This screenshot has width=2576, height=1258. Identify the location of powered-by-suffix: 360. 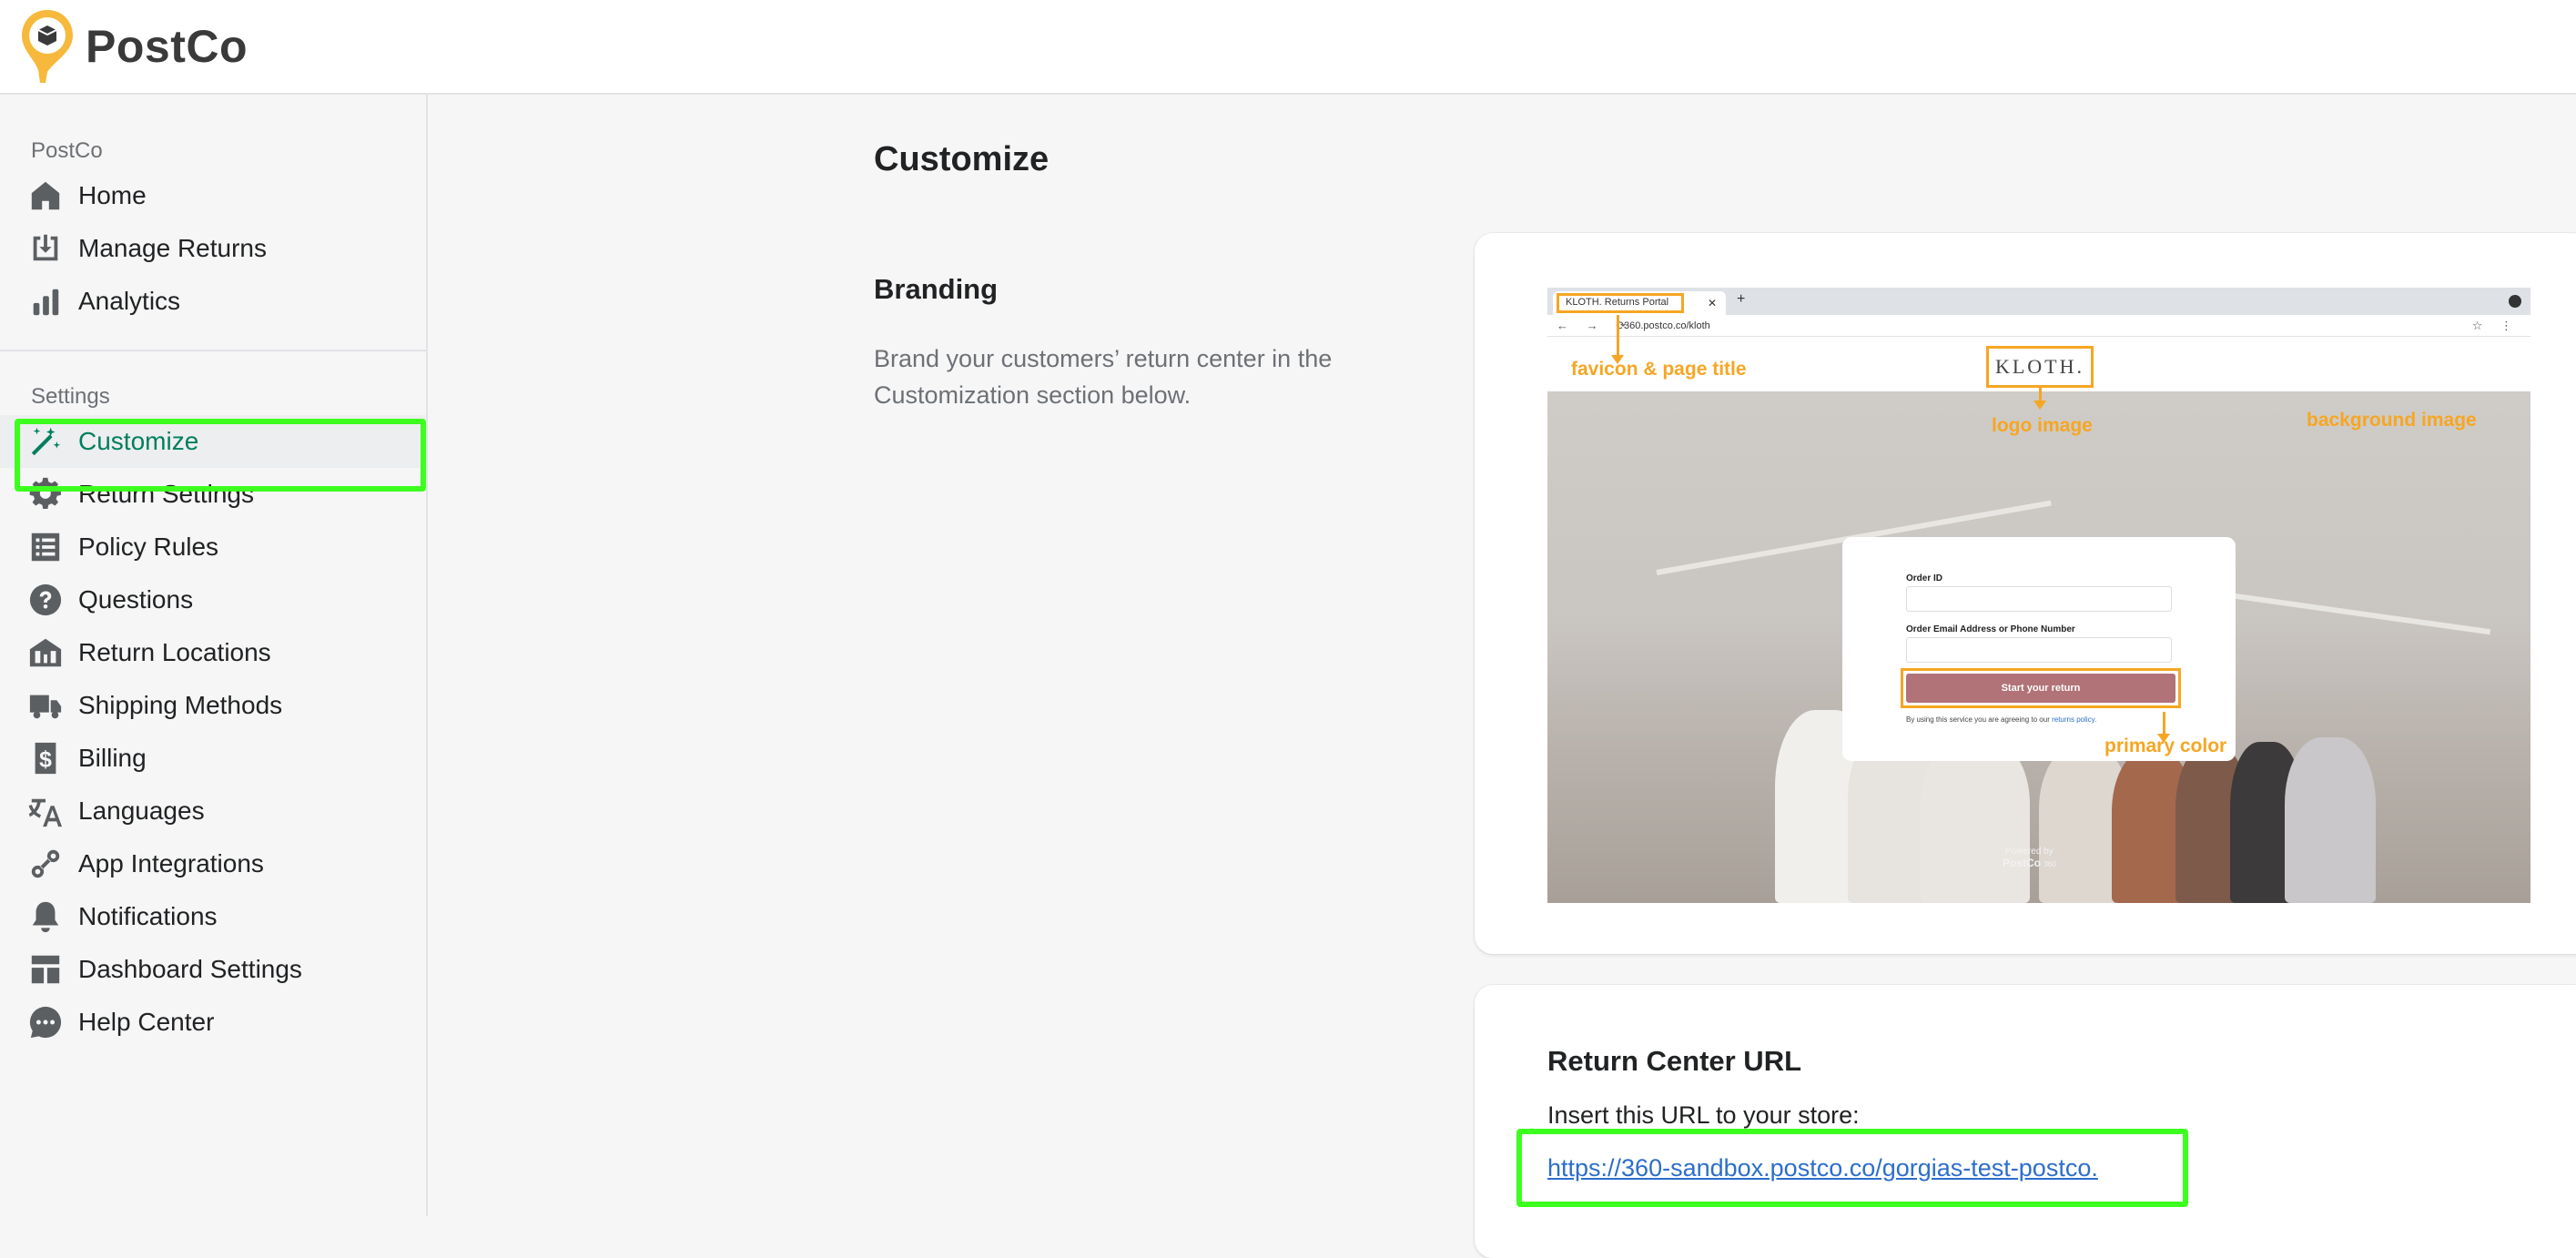
(2050, 864).